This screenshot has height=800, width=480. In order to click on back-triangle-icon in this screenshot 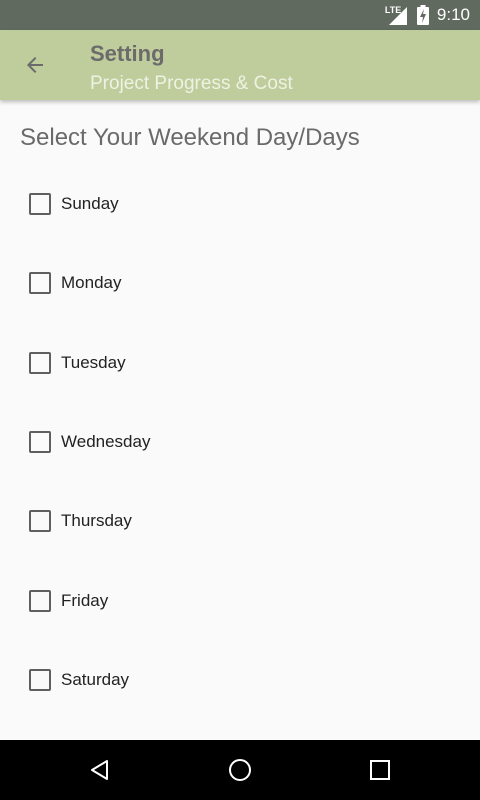, I will do `click(99, 770)`.